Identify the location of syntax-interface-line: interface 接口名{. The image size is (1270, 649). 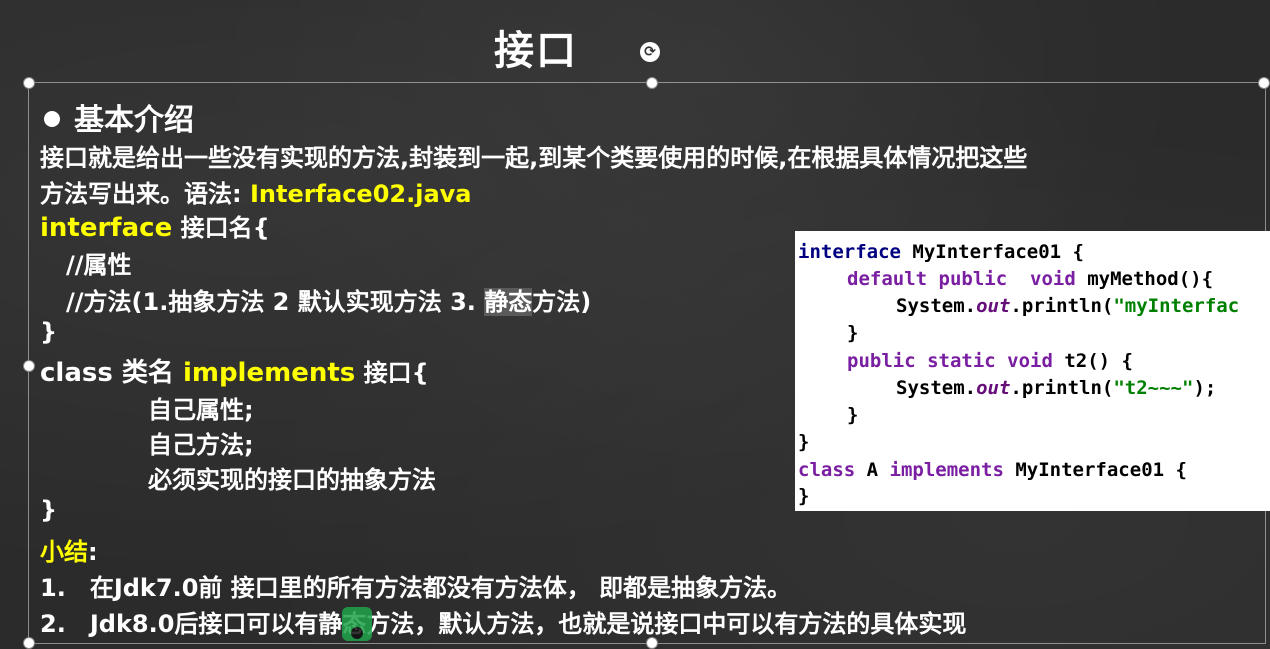
(155, 228).